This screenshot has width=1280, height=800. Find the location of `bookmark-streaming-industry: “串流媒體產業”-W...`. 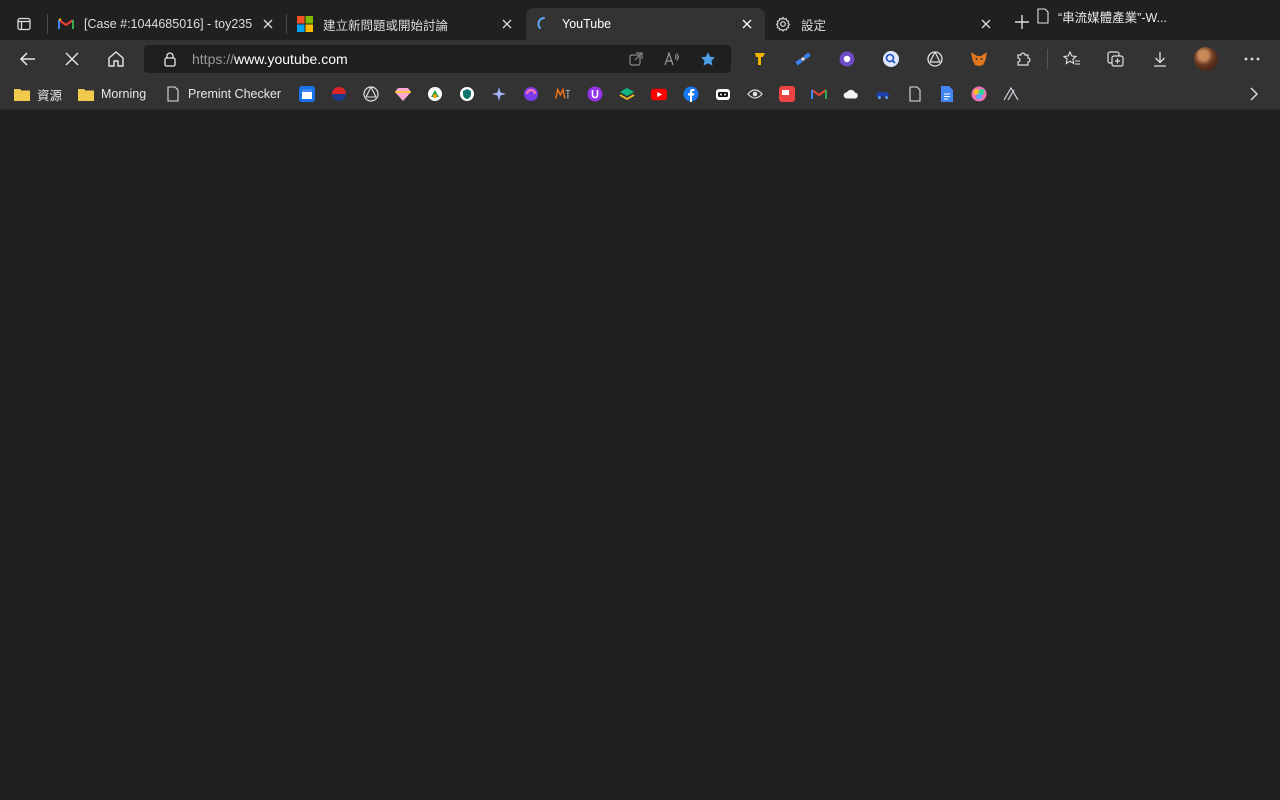

bookmark-streaming-industry: “串流媒體產業”-W... is located at coordinates (1101, 16).